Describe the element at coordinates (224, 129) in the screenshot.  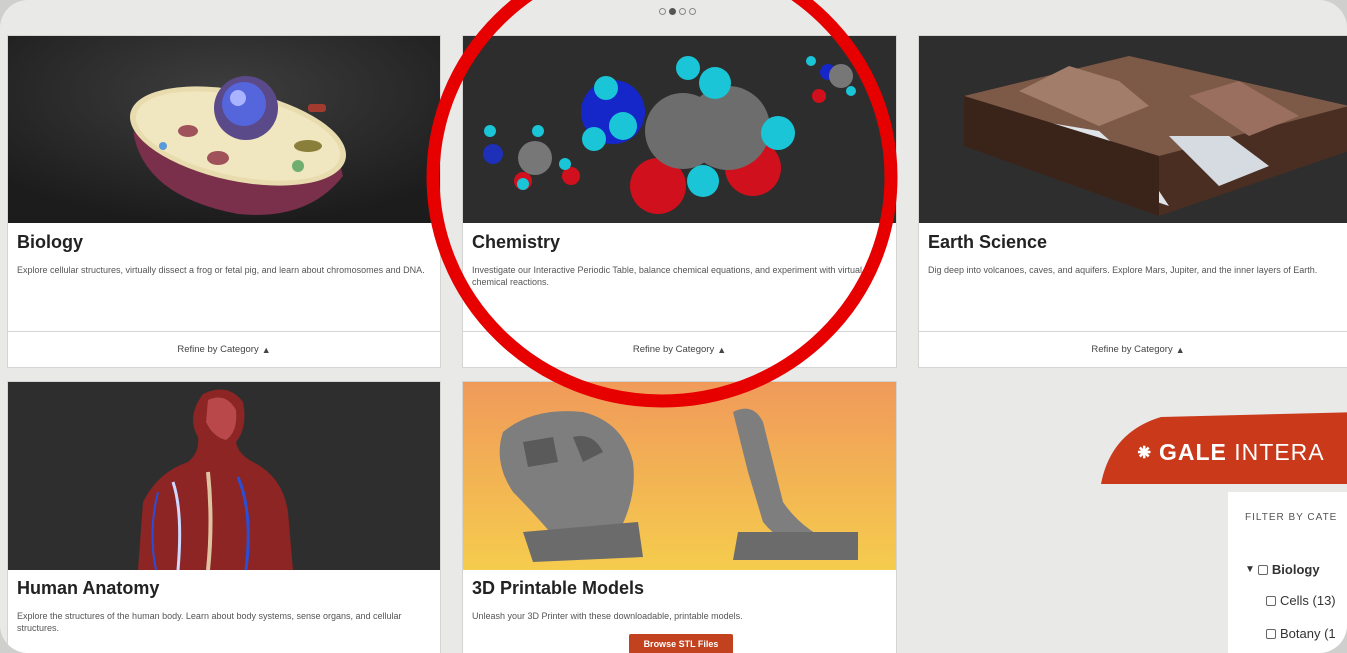
I see `biology-cell-image` at that location.